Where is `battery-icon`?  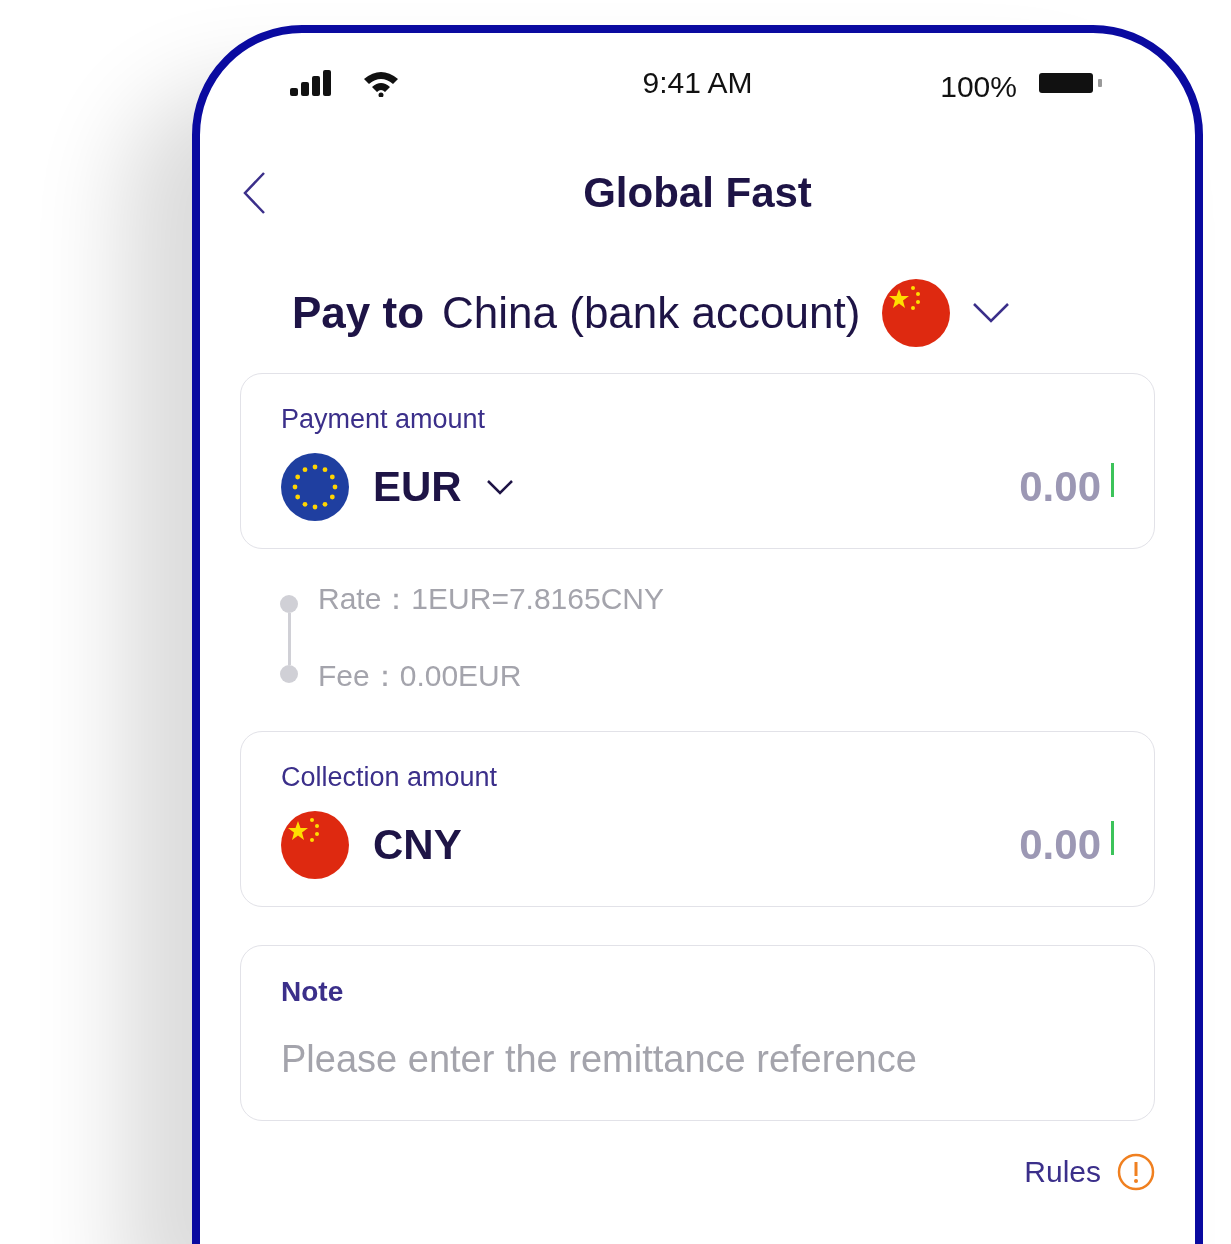
battery-icon is located at coordinates (1072, 83).